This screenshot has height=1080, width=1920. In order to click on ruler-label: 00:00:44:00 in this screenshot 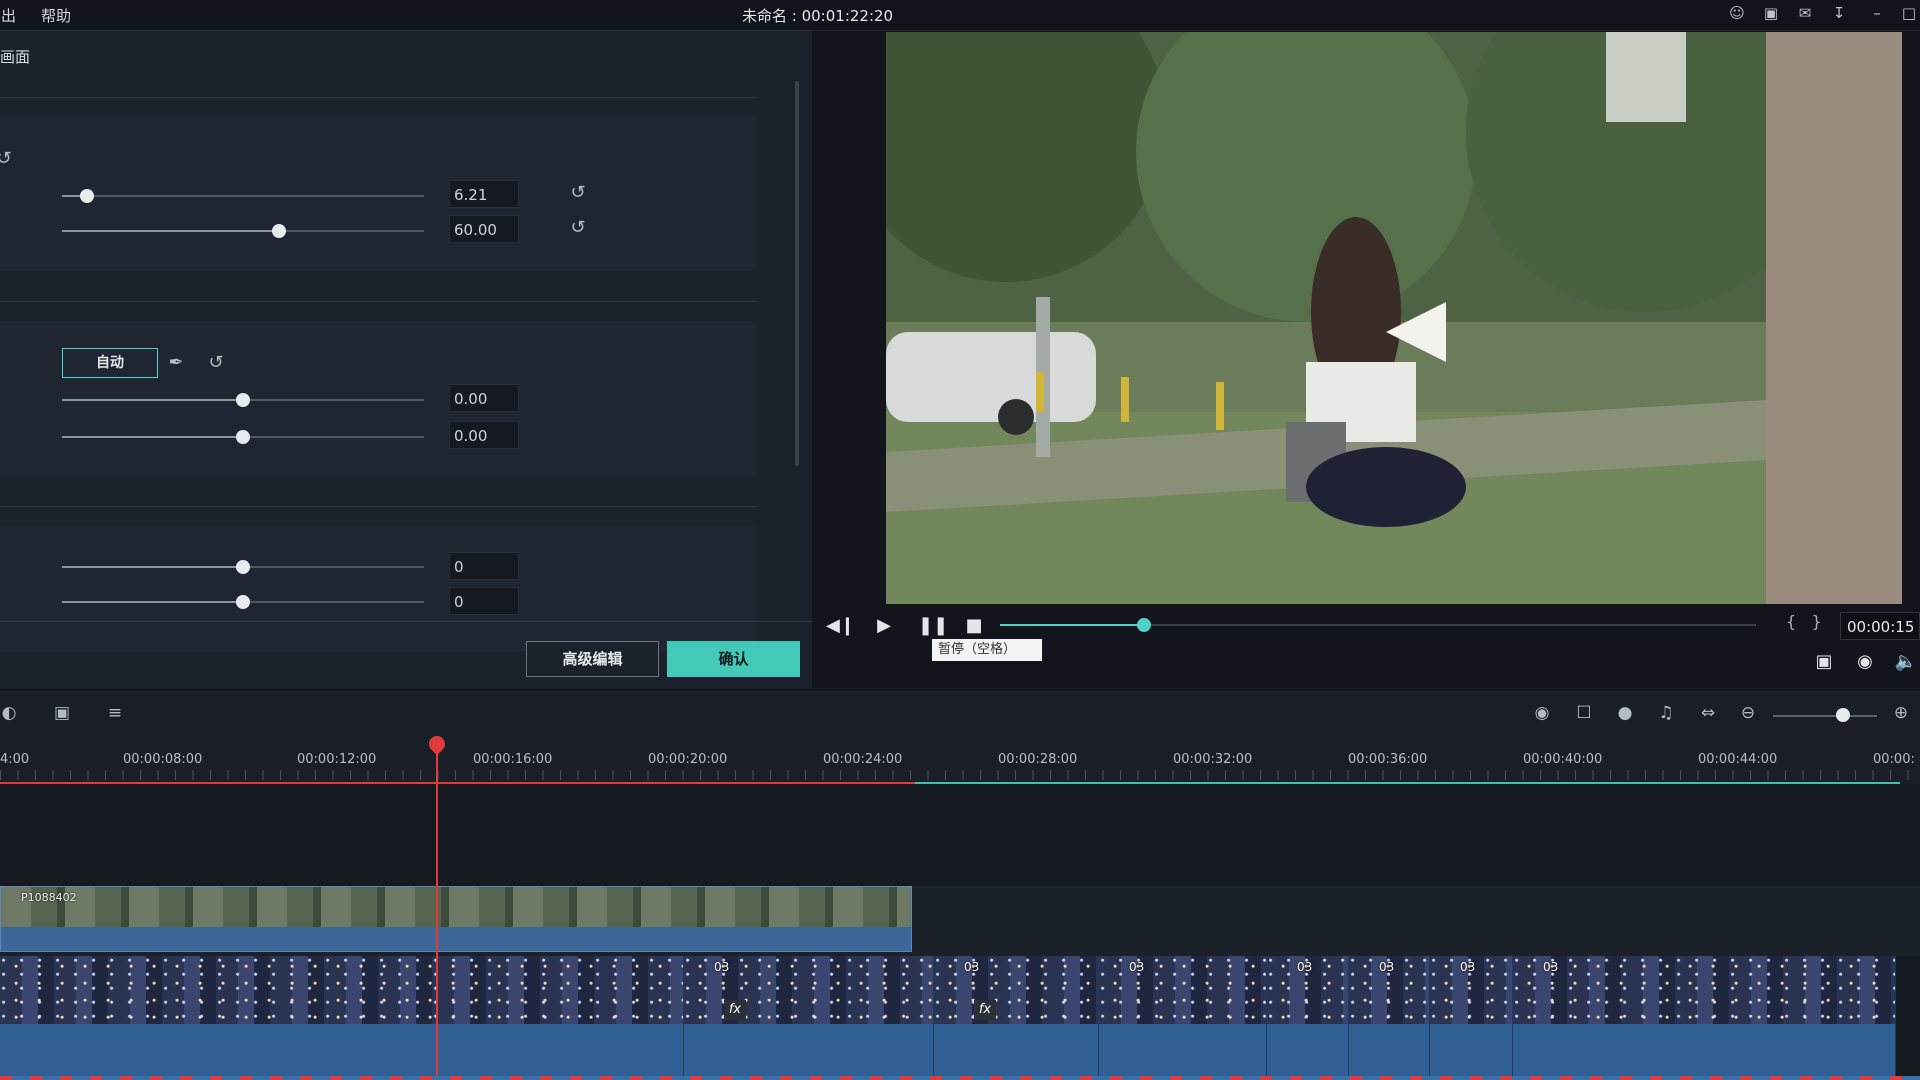, I will do `click(1738, 759)`.